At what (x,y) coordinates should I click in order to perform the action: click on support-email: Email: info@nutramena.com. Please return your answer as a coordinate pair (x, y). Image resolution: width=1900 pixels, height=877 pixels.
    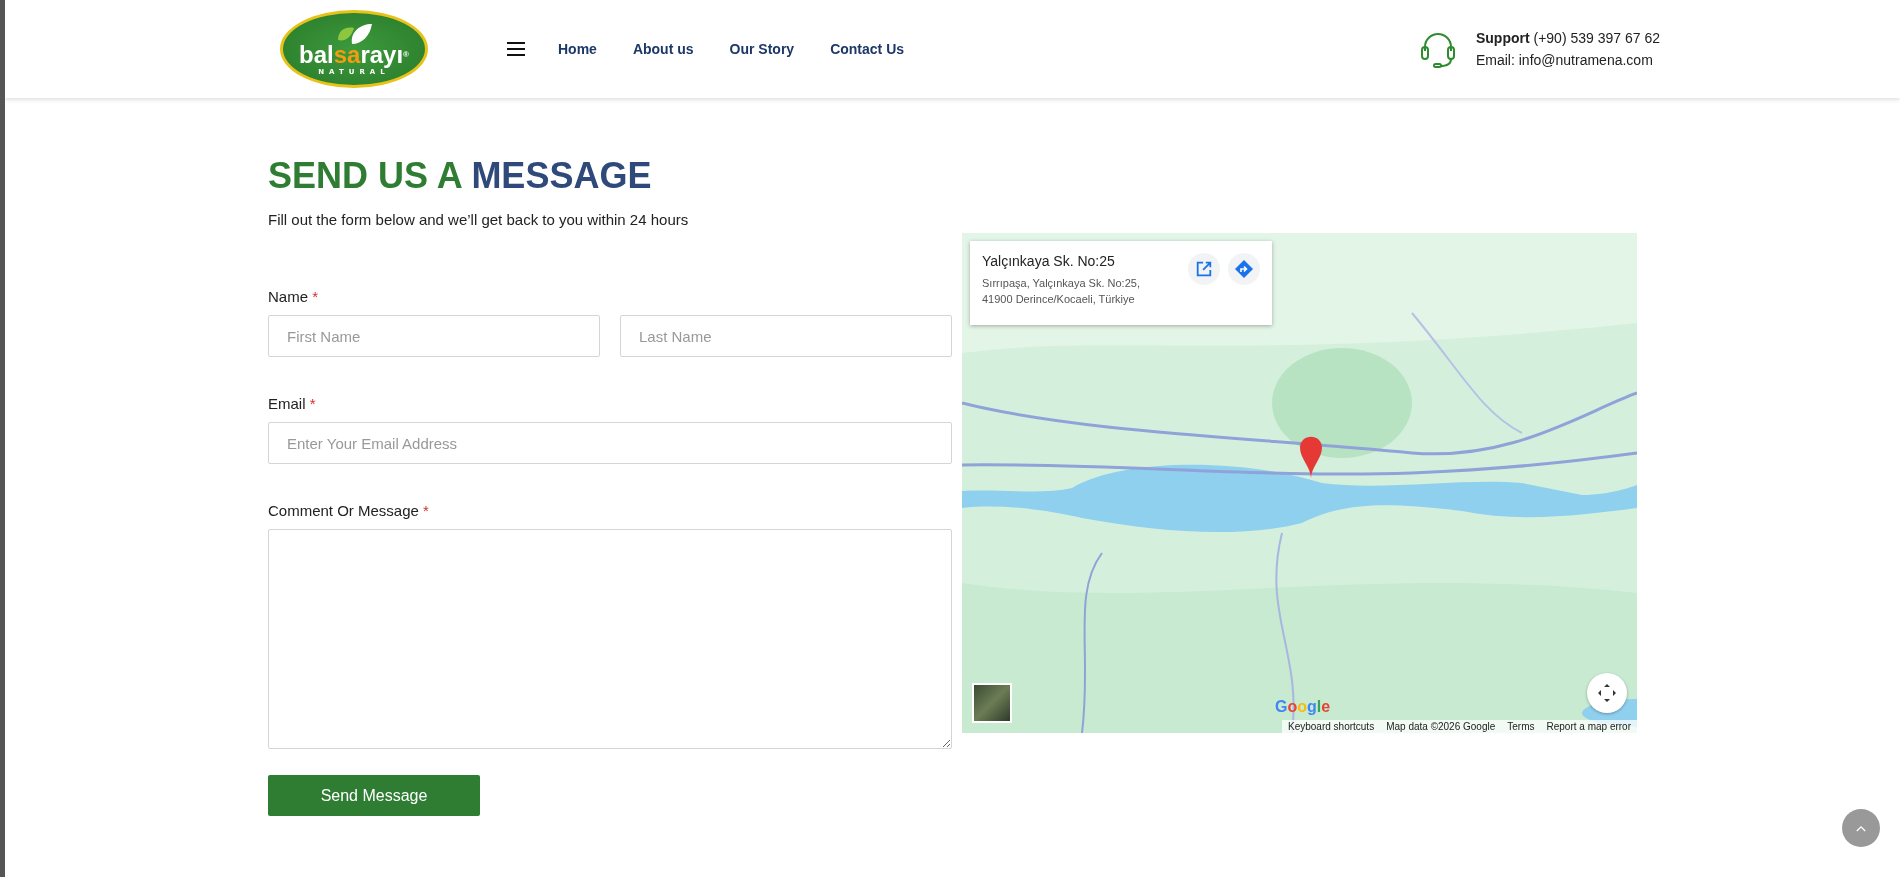
    Looking at the image, I should click on (1564, 60).